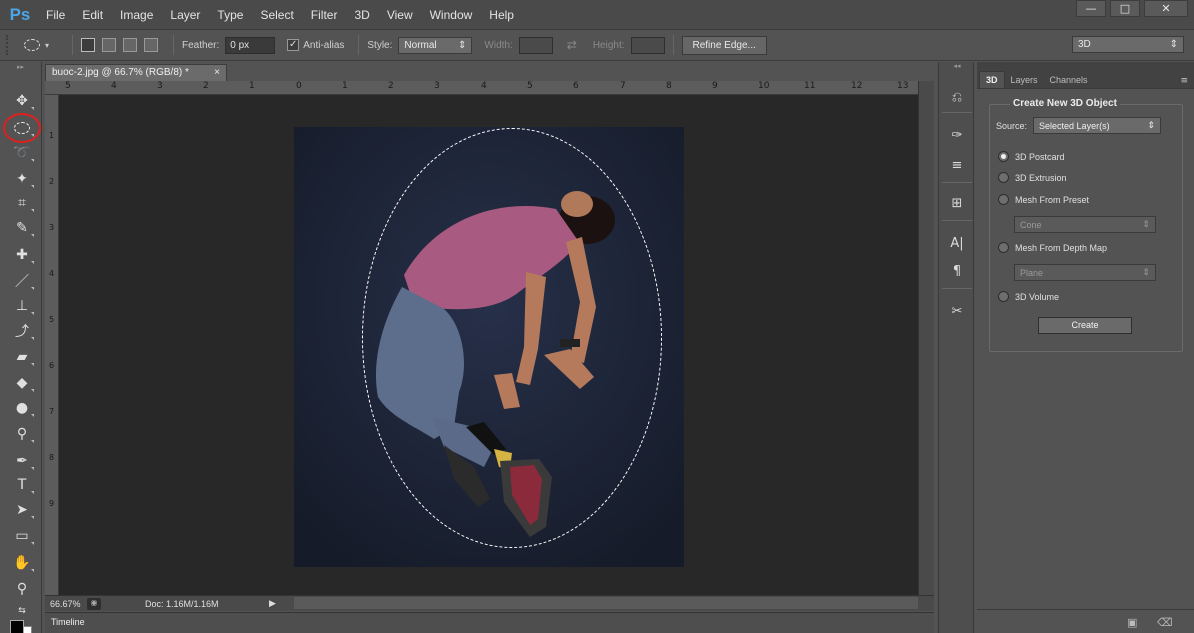  I want to click on radio-mesh-from-preset, so click(1003, 199).